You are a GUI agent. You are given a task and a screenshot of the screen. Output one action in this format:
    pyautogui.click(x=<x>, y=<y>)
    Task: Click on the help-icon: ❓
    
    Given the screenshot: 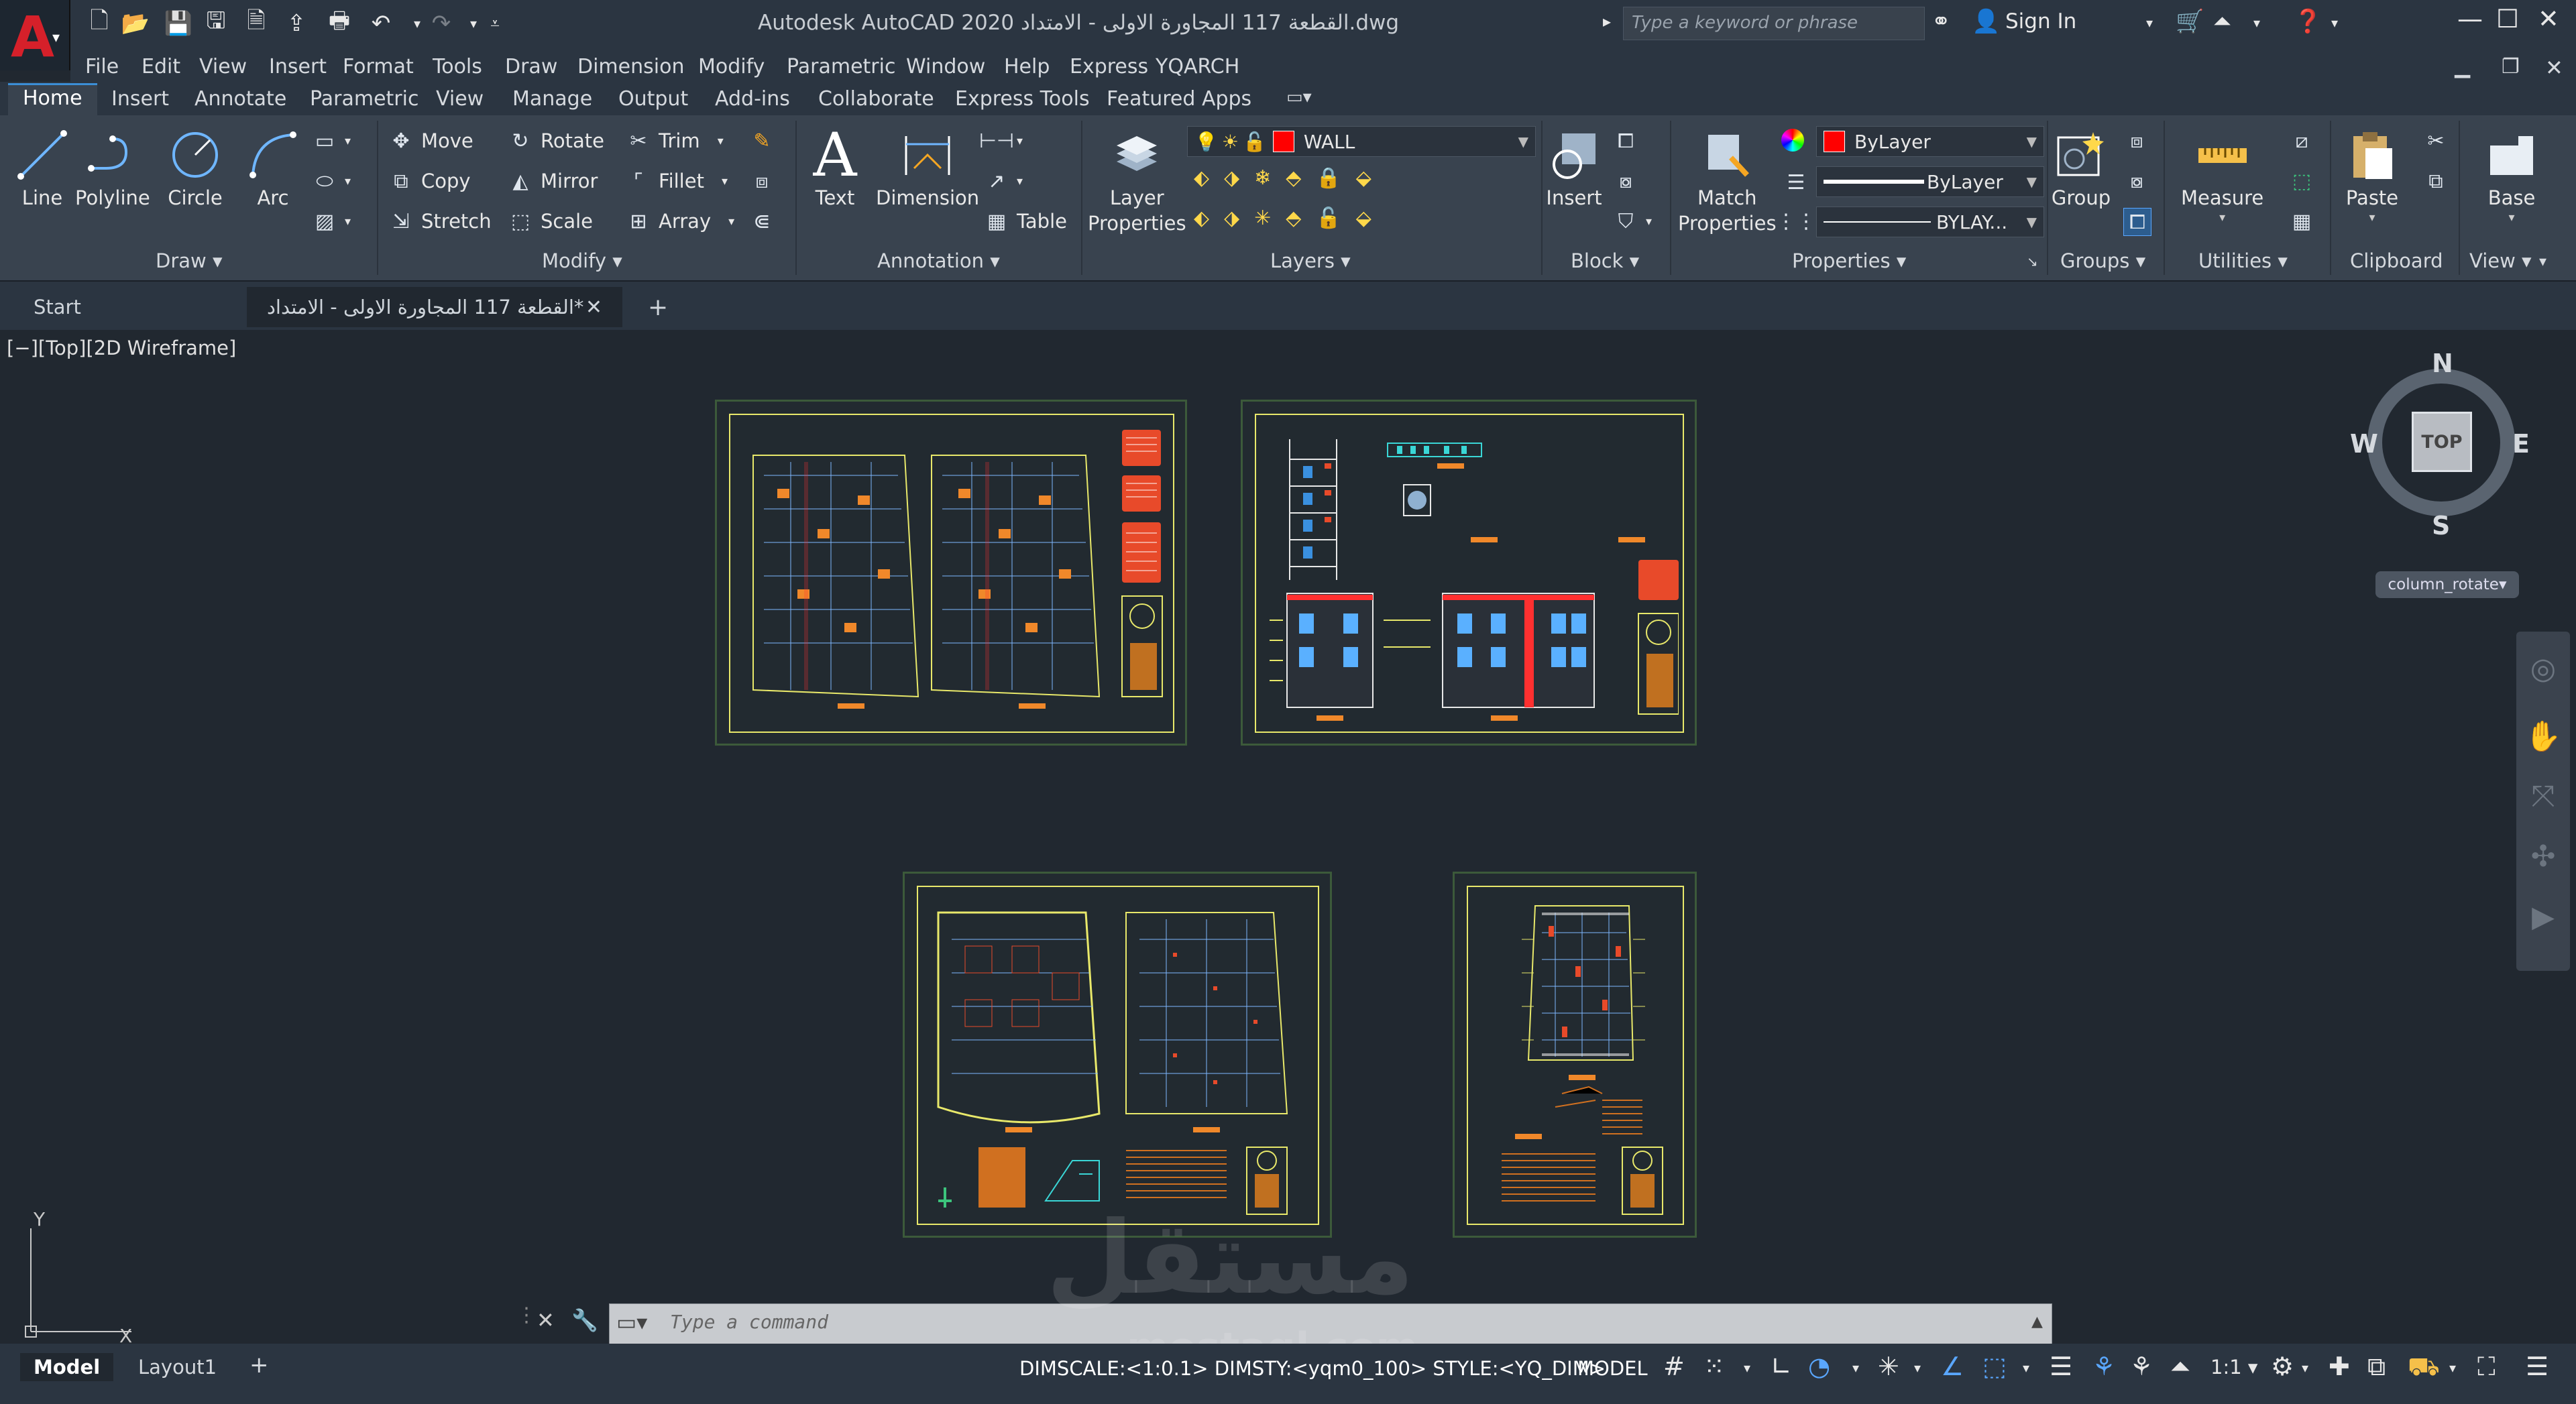 What is the action you would take?
    pyautogui.click(x=2308, y=21)
    